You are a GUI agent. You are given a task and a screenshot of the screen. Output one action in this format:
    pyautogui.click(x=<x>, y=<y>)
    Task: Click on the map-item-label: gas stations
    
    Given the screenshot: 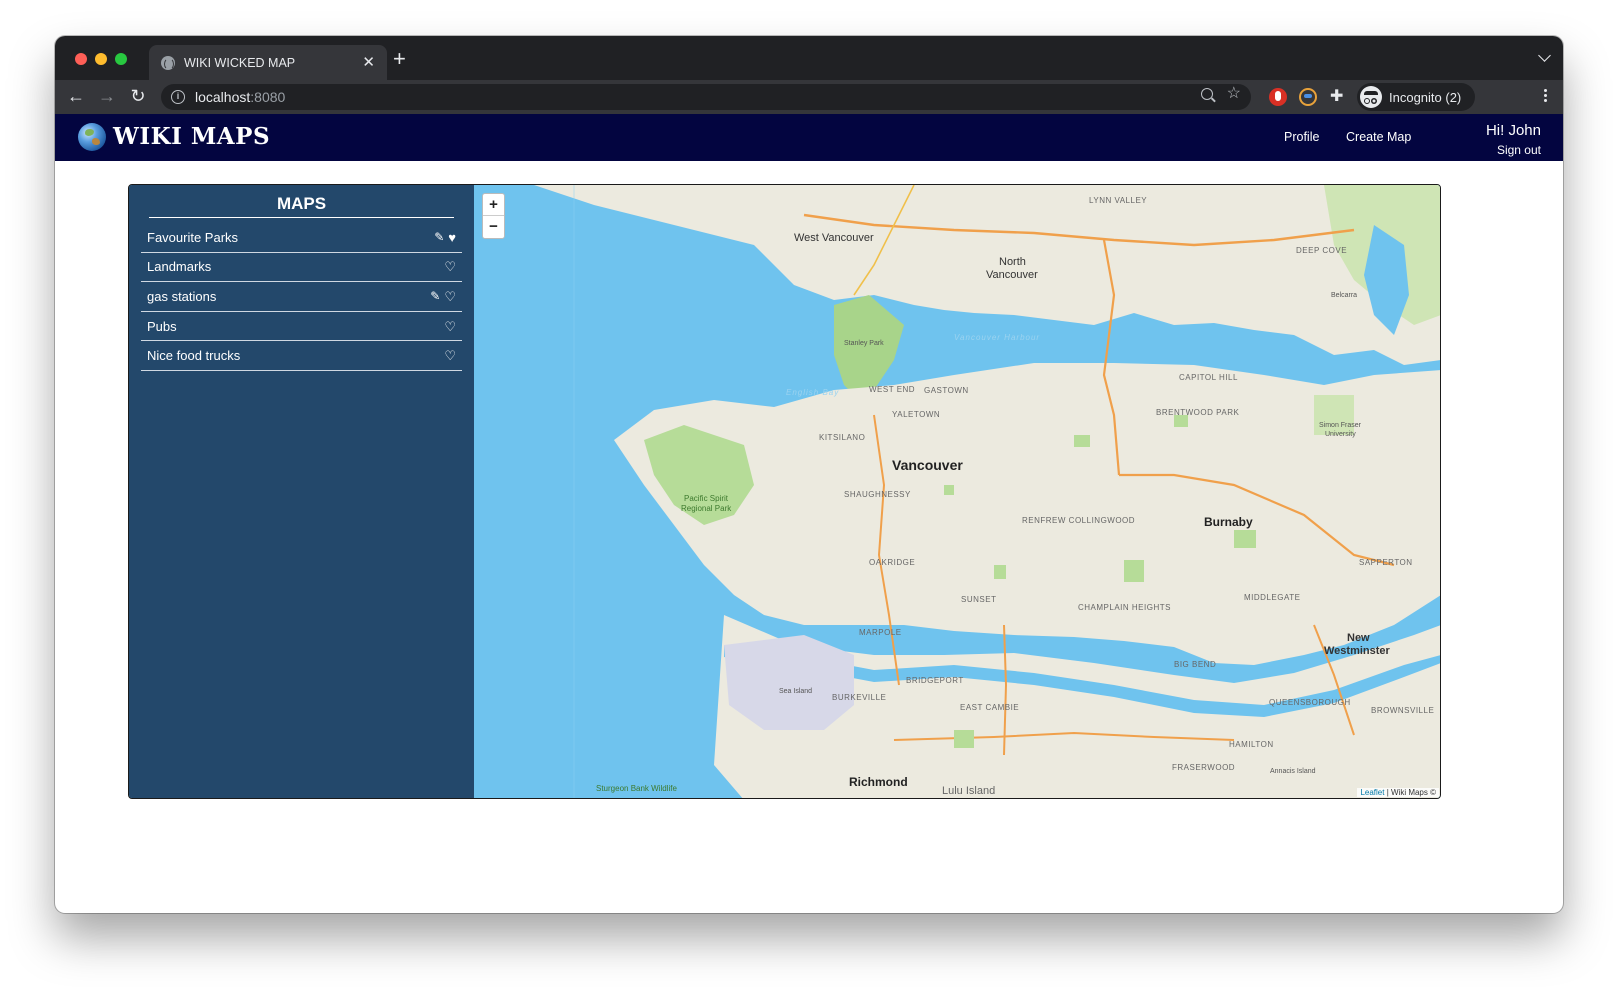 What is the action you would take?
    pyautogui.click(x=181, y=296)
    